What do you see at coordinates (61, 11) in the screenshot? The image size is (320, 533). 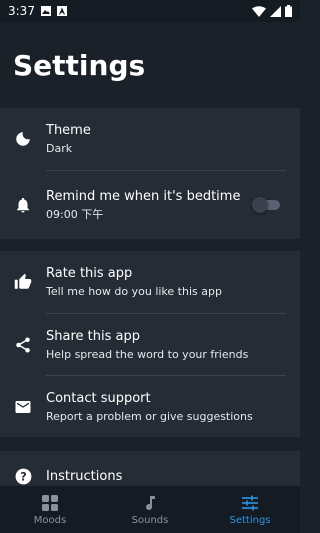 I see `font-icon` at bounding box center [61, 11].